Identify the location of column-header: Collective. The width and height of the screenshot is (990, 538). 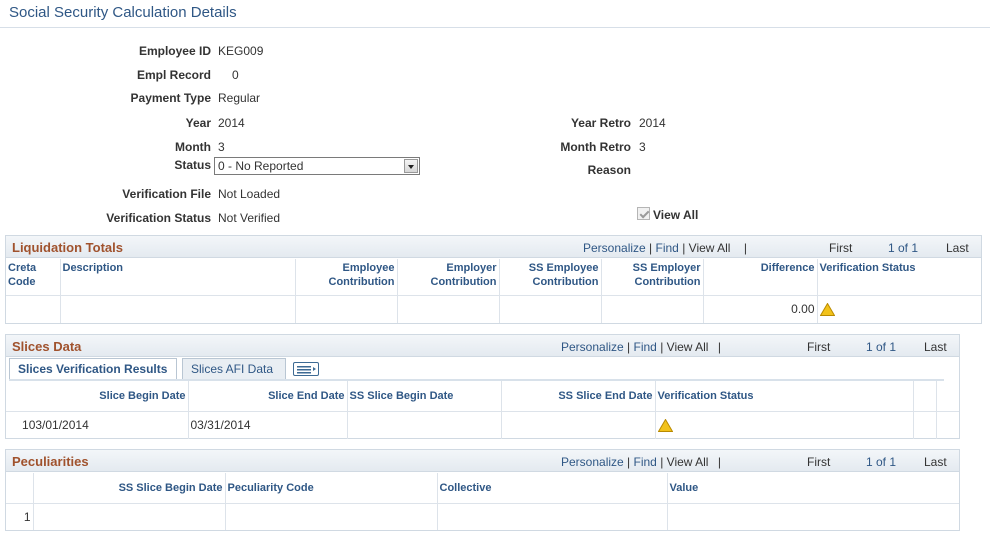
(552, 488).